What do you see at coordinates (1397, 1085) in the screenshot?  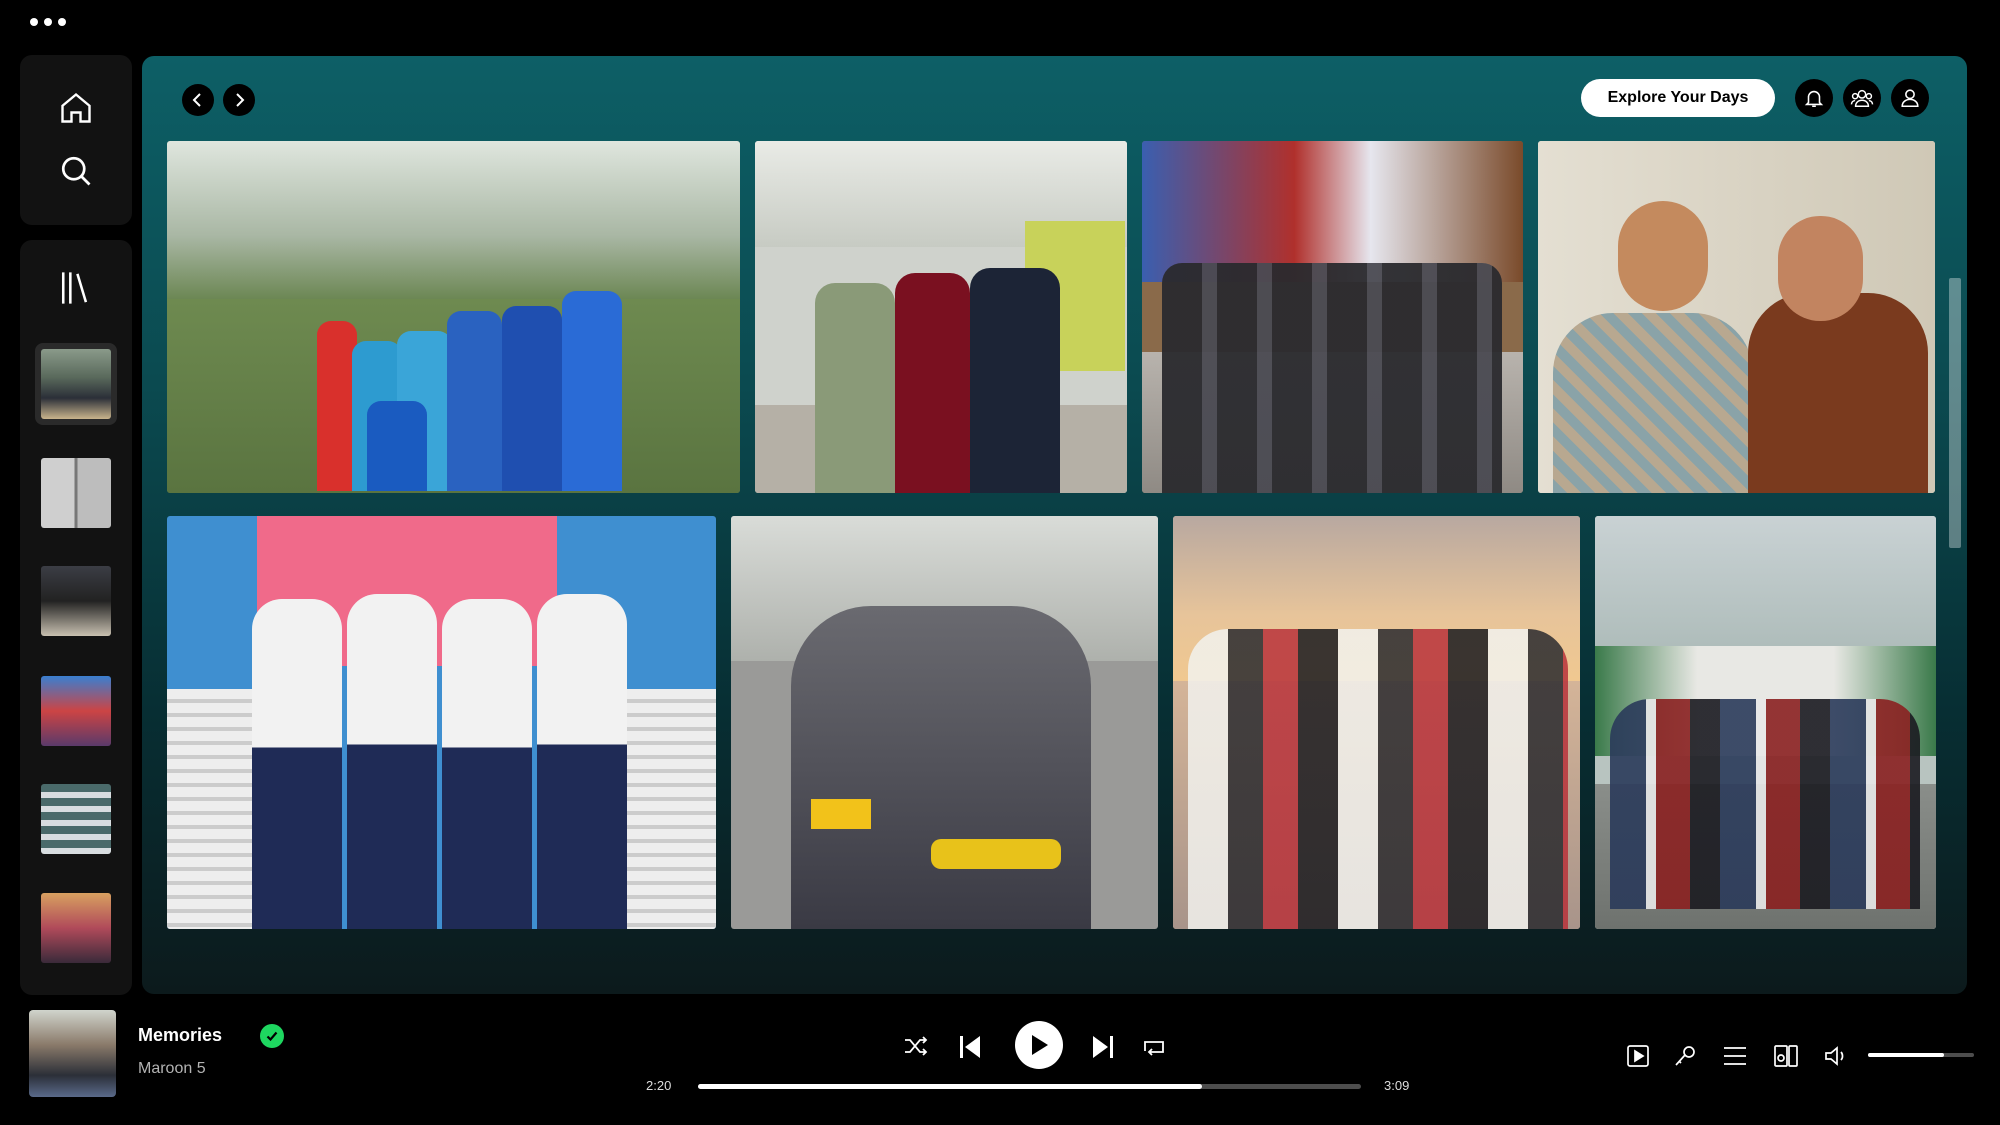 I see `total-time: 3:09` at bounding box center [1397, 1085].